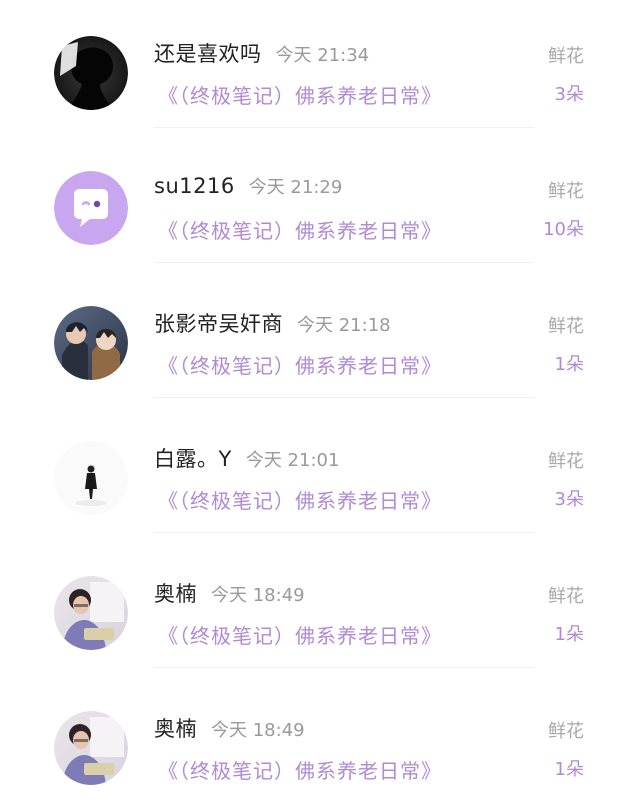 The image size is (640, 812). Describe the element at coordinates (208, 54) in the screenshot. I see `username-text: 还是喜欢吗` at that location.